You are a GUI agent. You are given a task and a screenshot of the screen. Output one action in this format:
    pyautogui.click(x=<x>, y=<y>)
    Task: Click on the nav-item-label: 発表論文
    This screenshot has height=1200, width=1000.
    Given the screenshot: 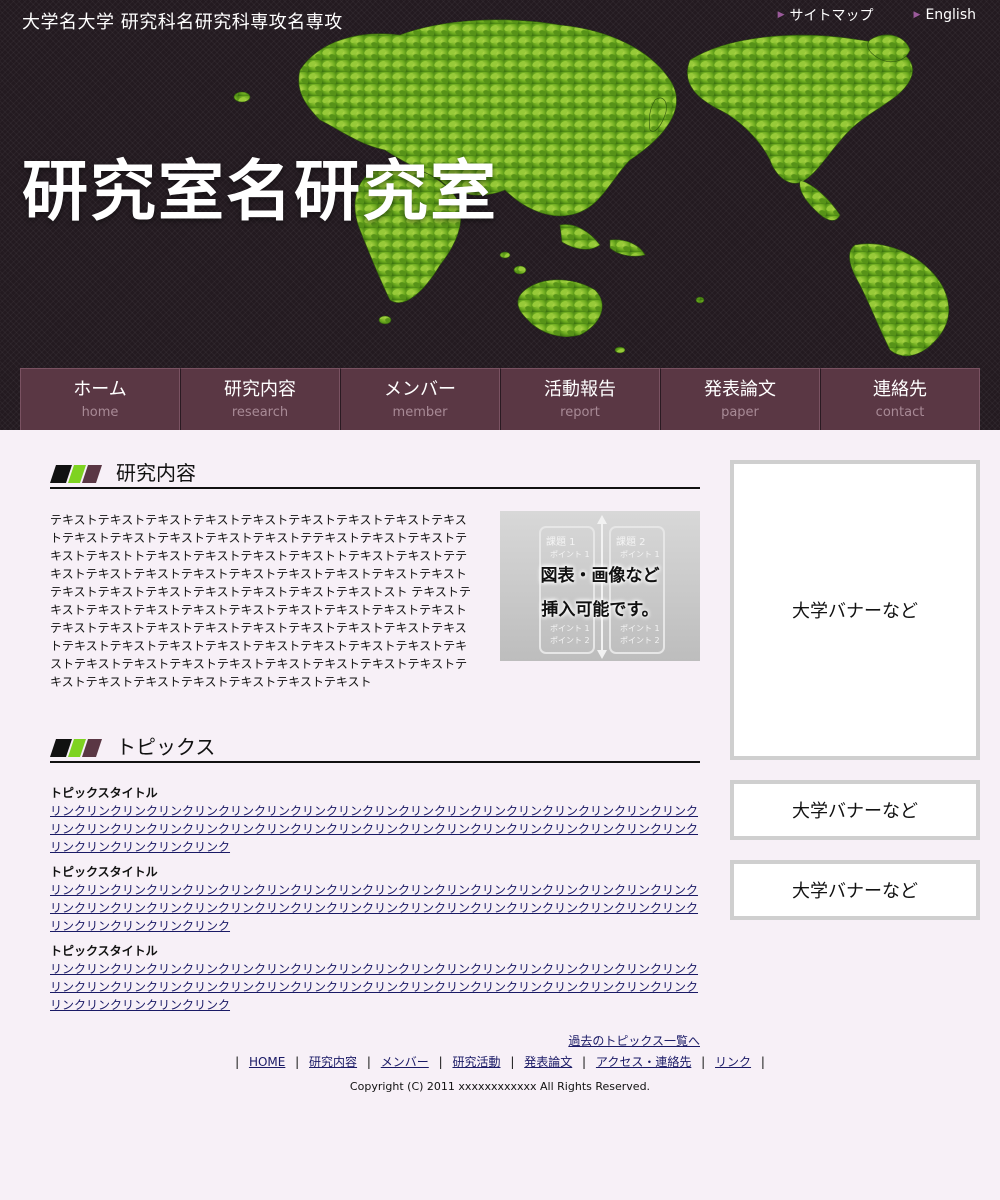 What is the action you would take?
    pyautogui.click(x=740, y=389)
    